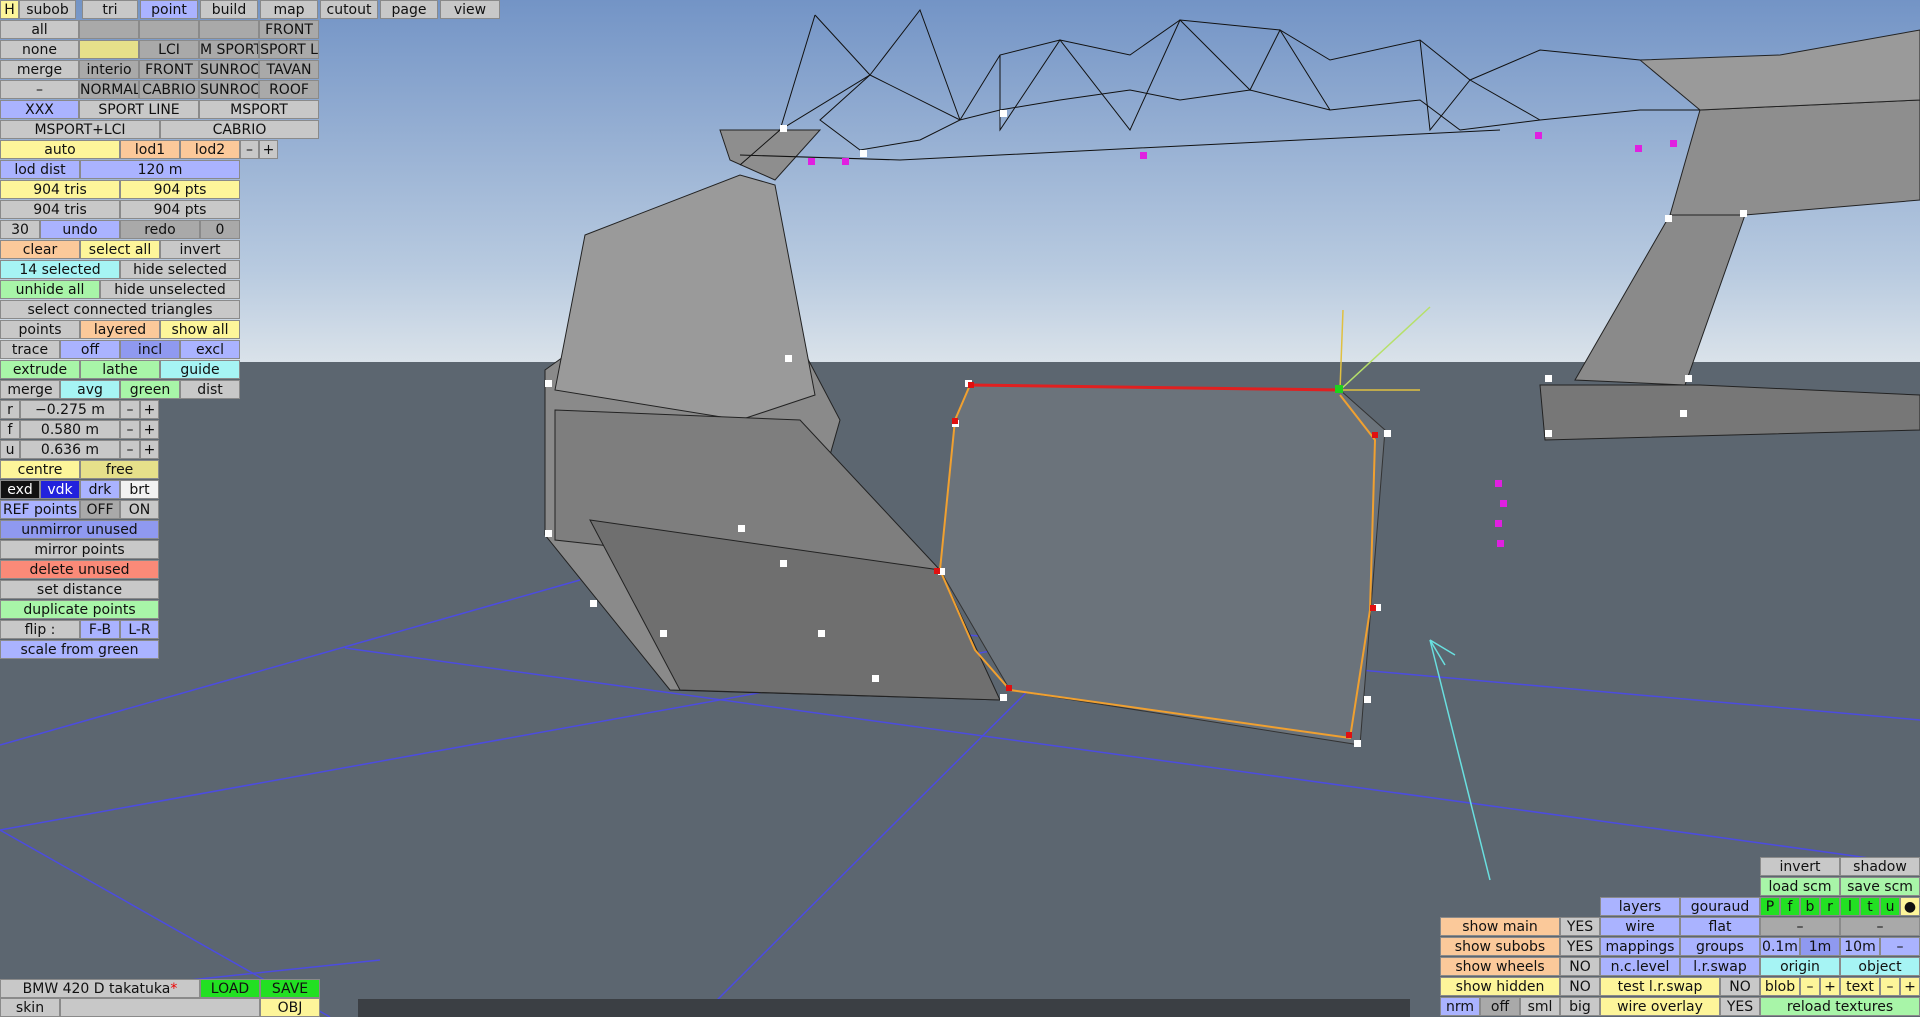 The height and width of the screenshot is (1017, 1920). I want to click on variant-cabrio: CABRIO, so click(239, 129).